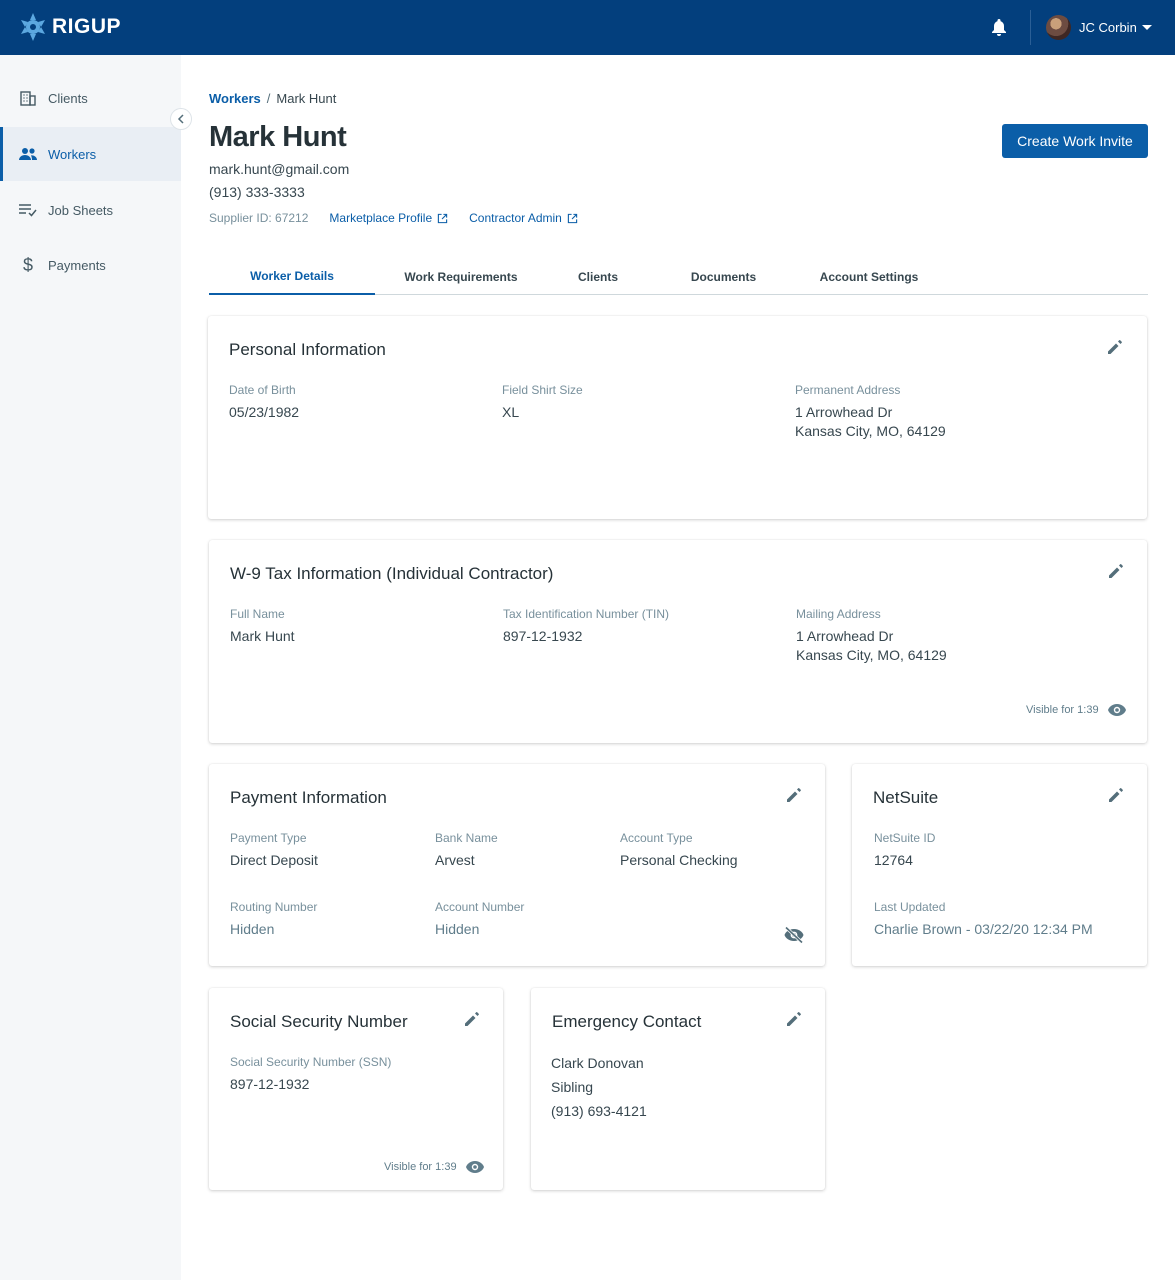 The width and height of the screenshot is (1175, 1280). I want to click on gear-logo-icon, so click(33, 27).